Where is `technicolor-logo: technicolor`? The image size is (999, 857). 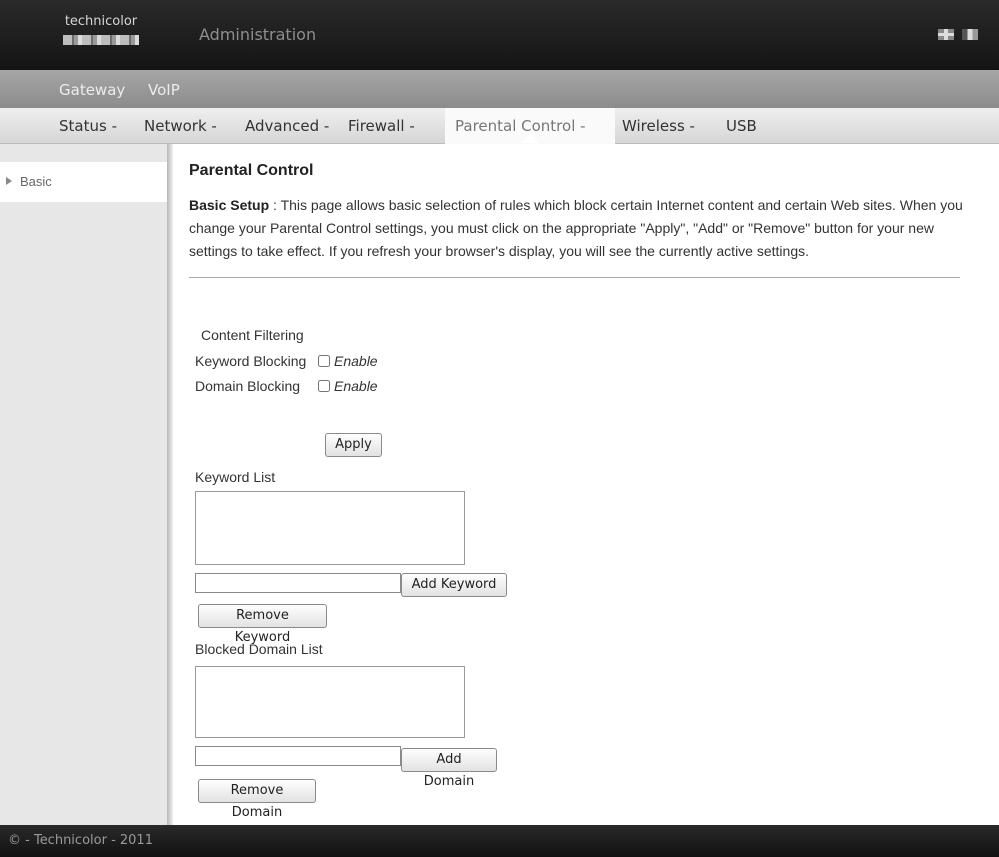
technicolor-logo: technicolor is located at coordinates (101, 31).